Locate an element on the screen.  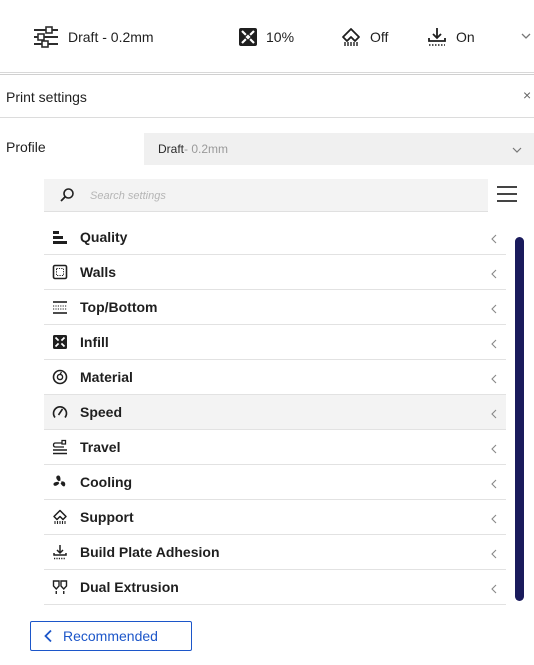
category-label: Quality is located at coordinates (104, 237).